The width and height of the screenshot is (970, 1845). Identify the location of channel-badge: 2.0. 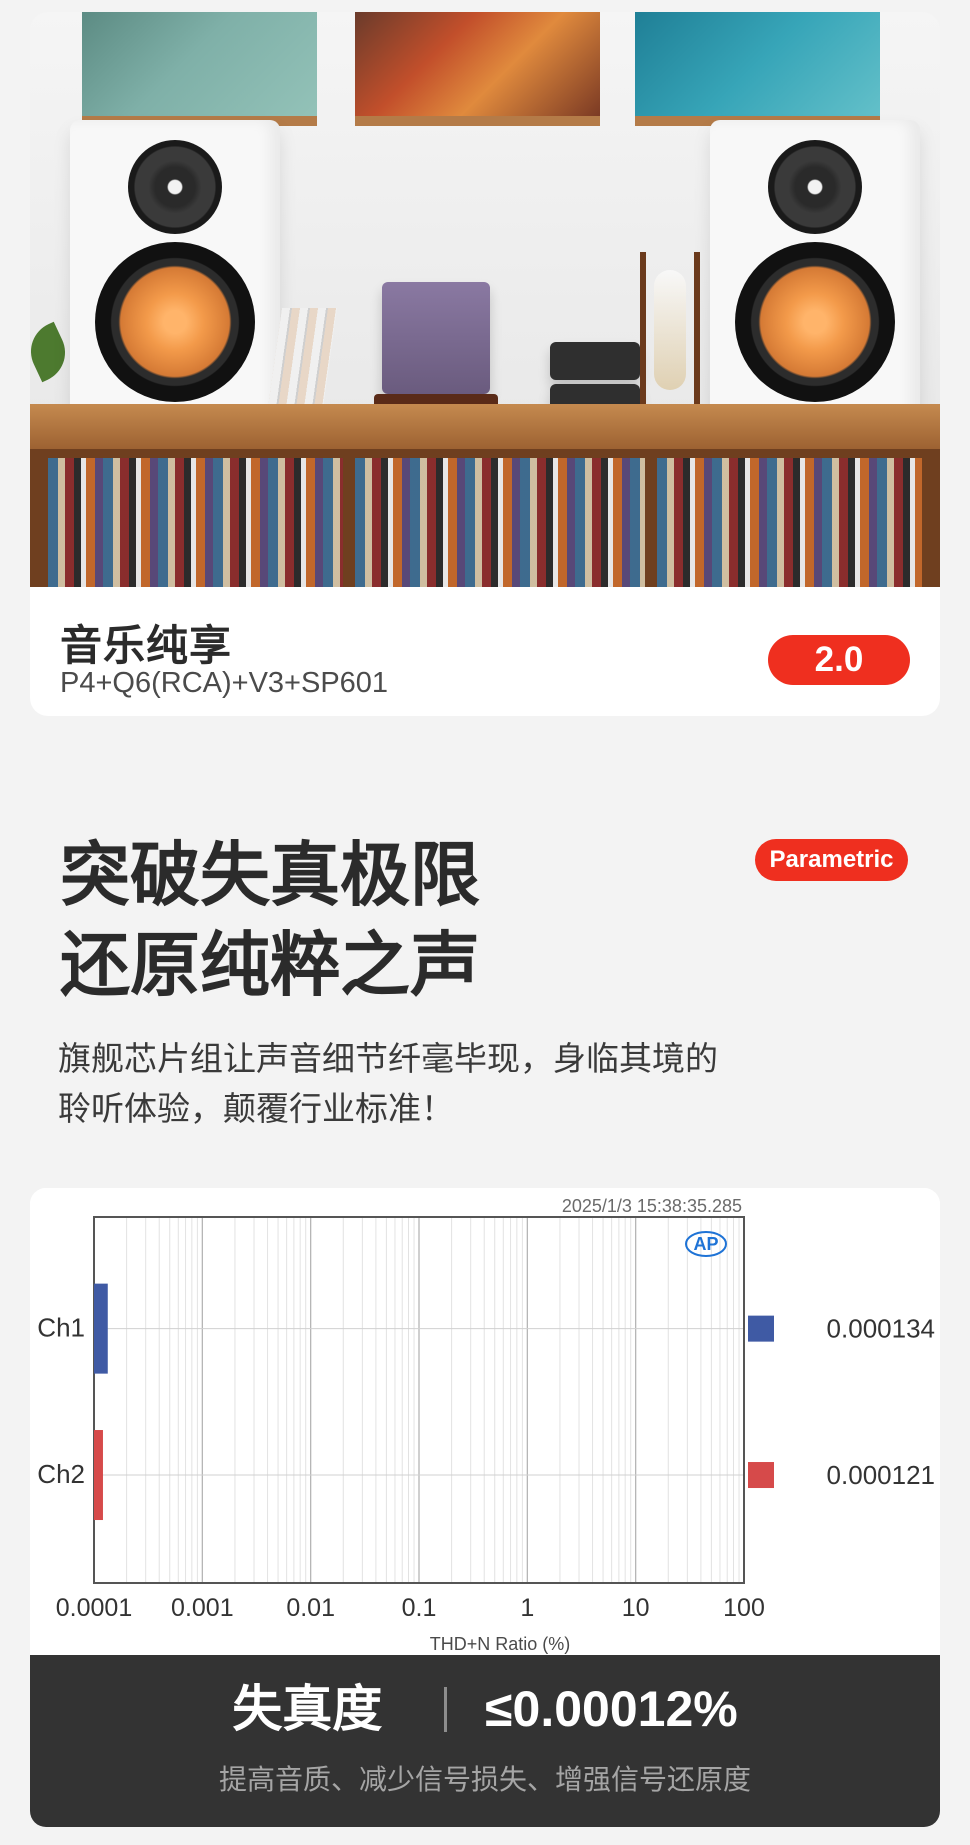
(839, 660).